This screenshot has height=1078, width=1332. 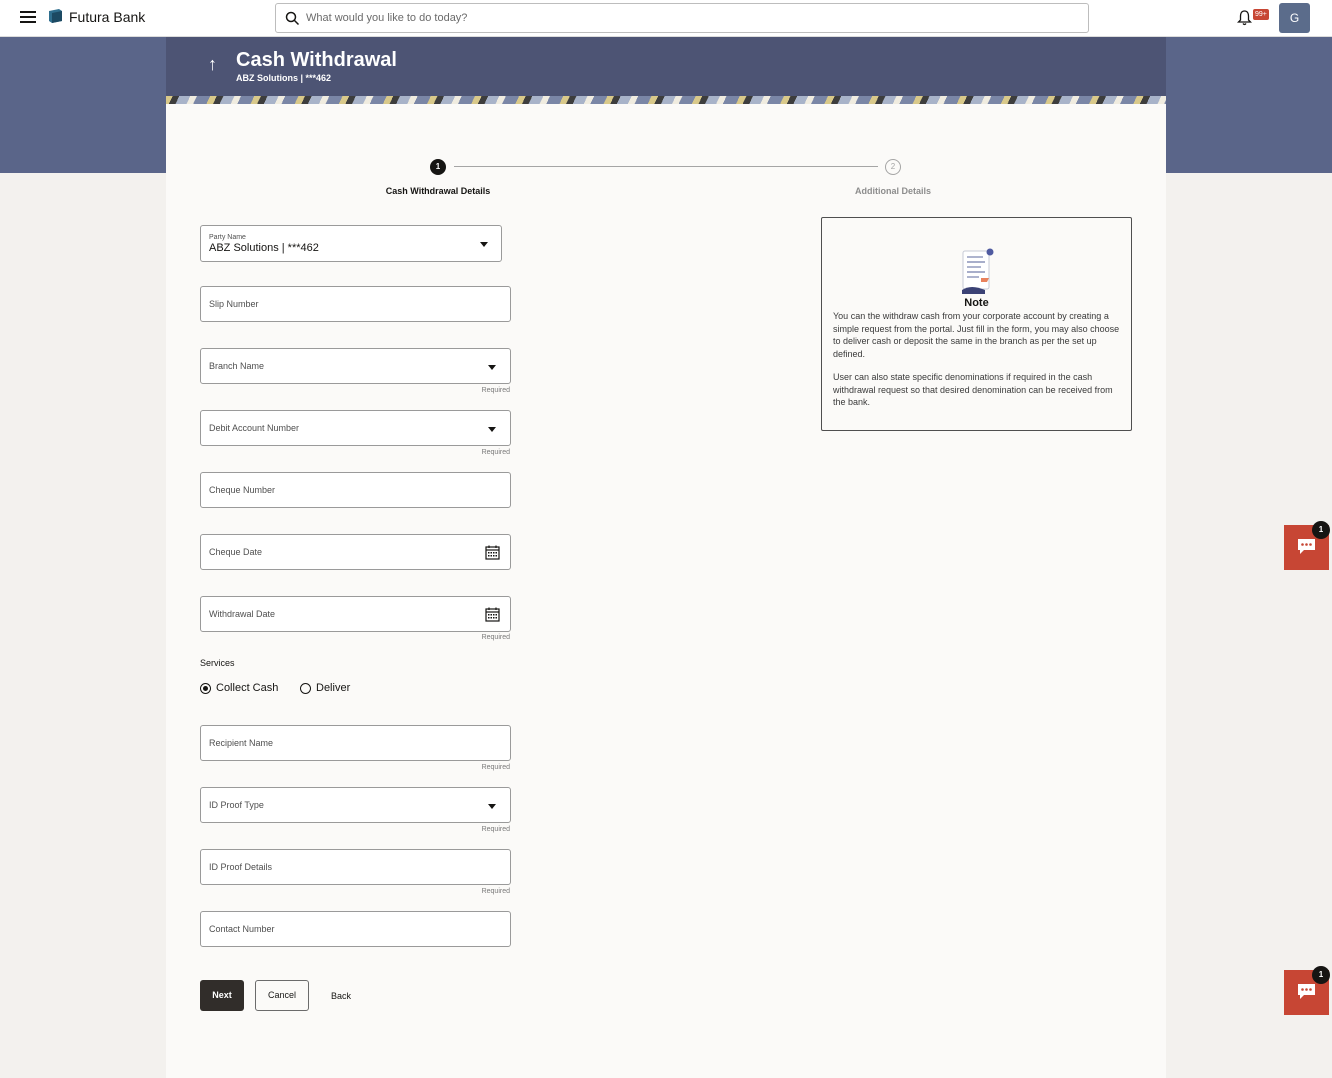 What do you see at coordinates (236, 552) in the screenshot?
I see `cheque-date-label: Cheque Date` at bounding box center [236, 552].